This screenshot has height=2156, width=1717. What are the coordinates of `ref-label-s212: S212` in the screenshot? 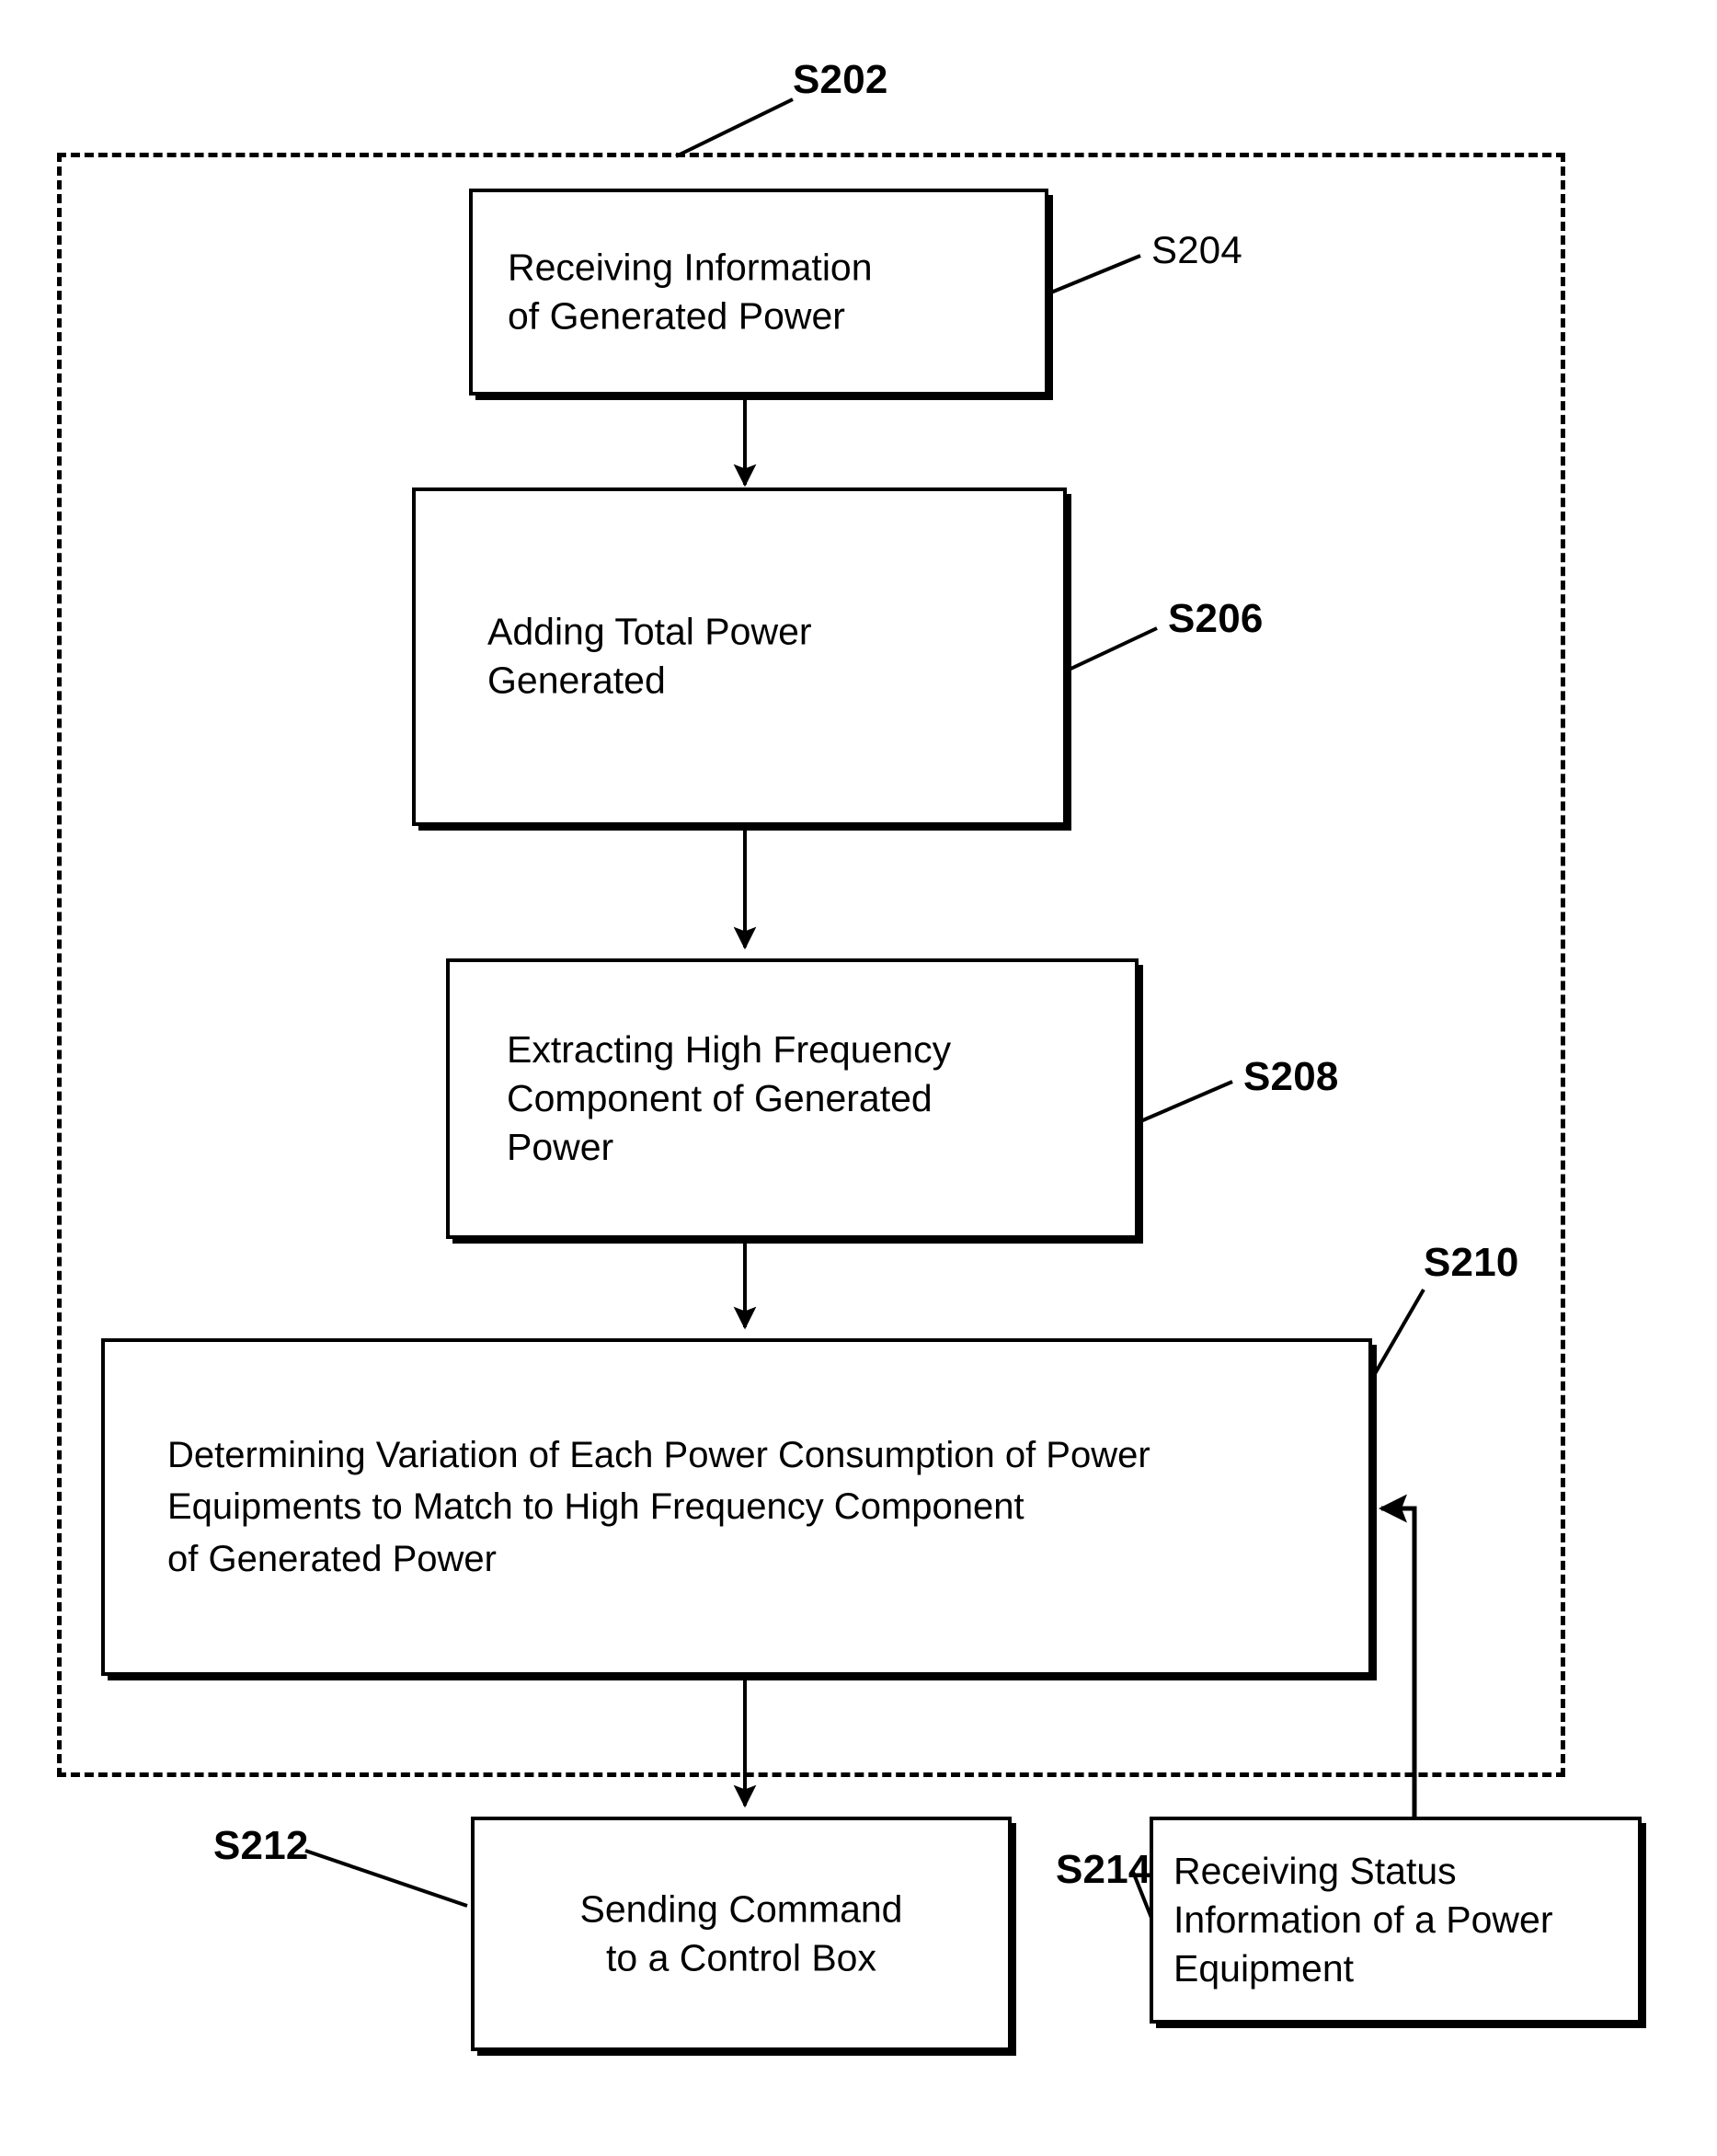 It's located at (261, 1846).